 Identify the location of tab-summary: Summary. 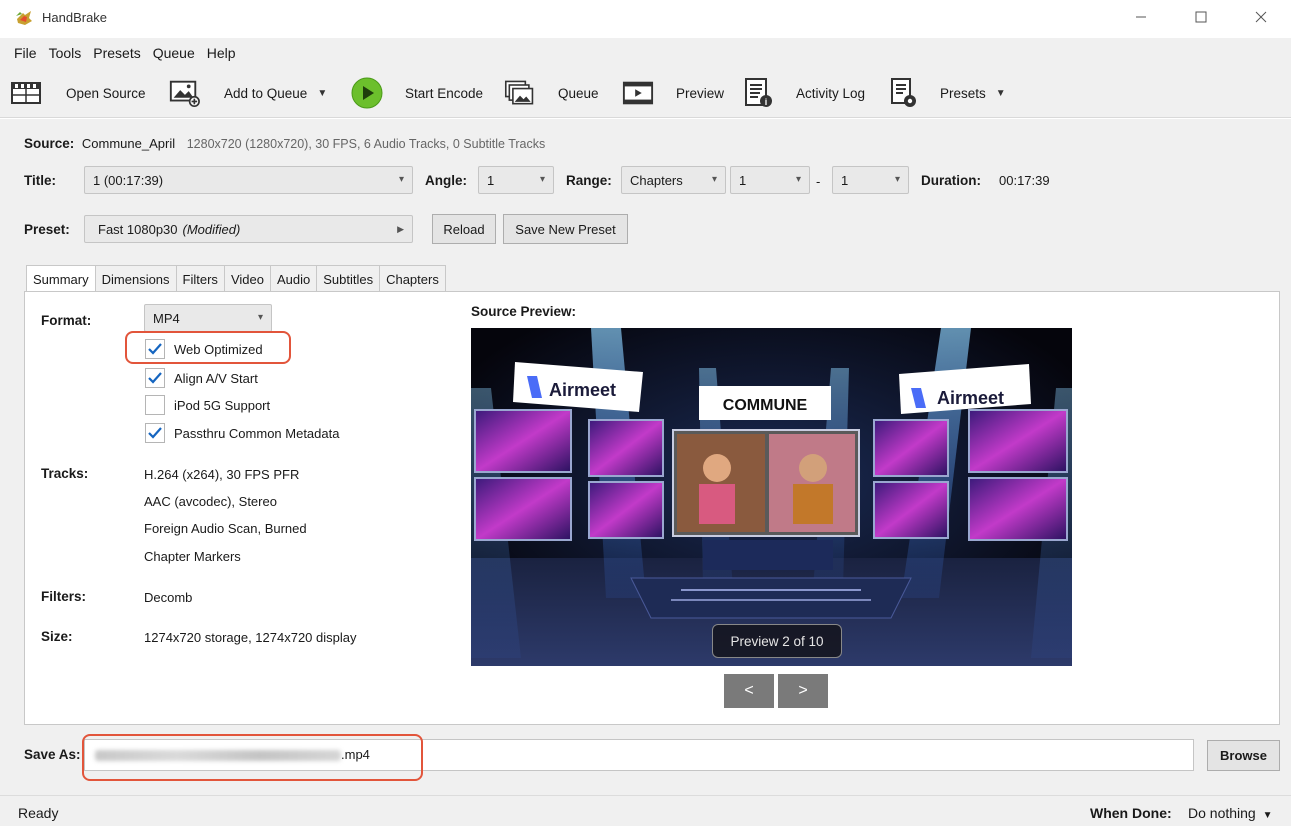
(61, 279).